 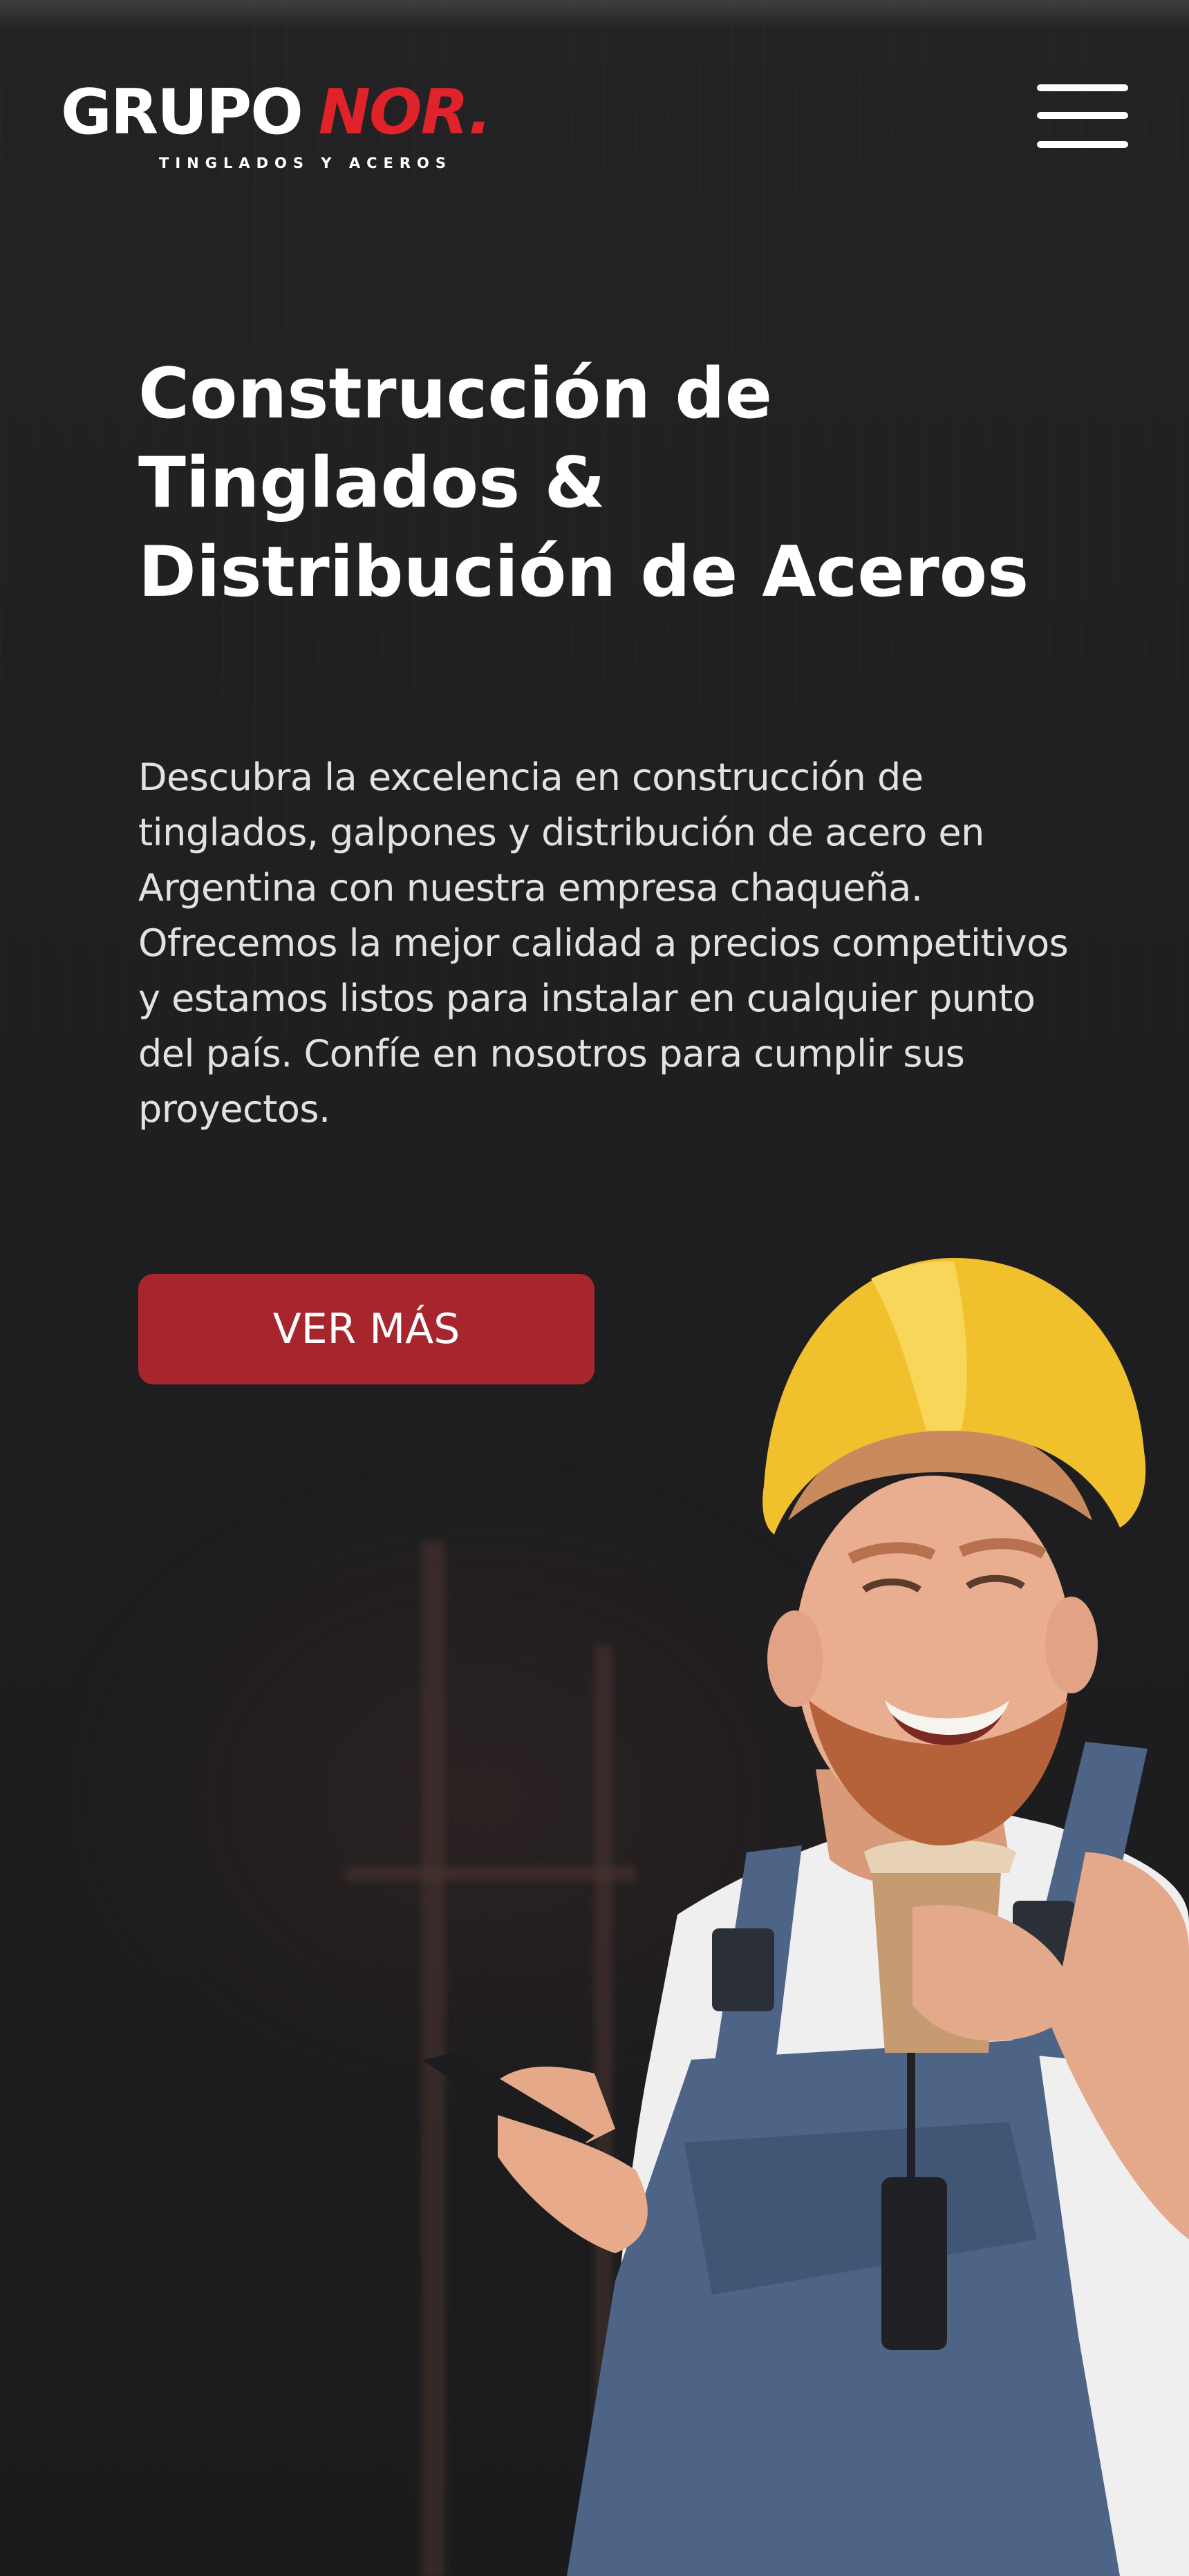 I want to click on hamburger-menu-icon, so click(x=1083, y=116).